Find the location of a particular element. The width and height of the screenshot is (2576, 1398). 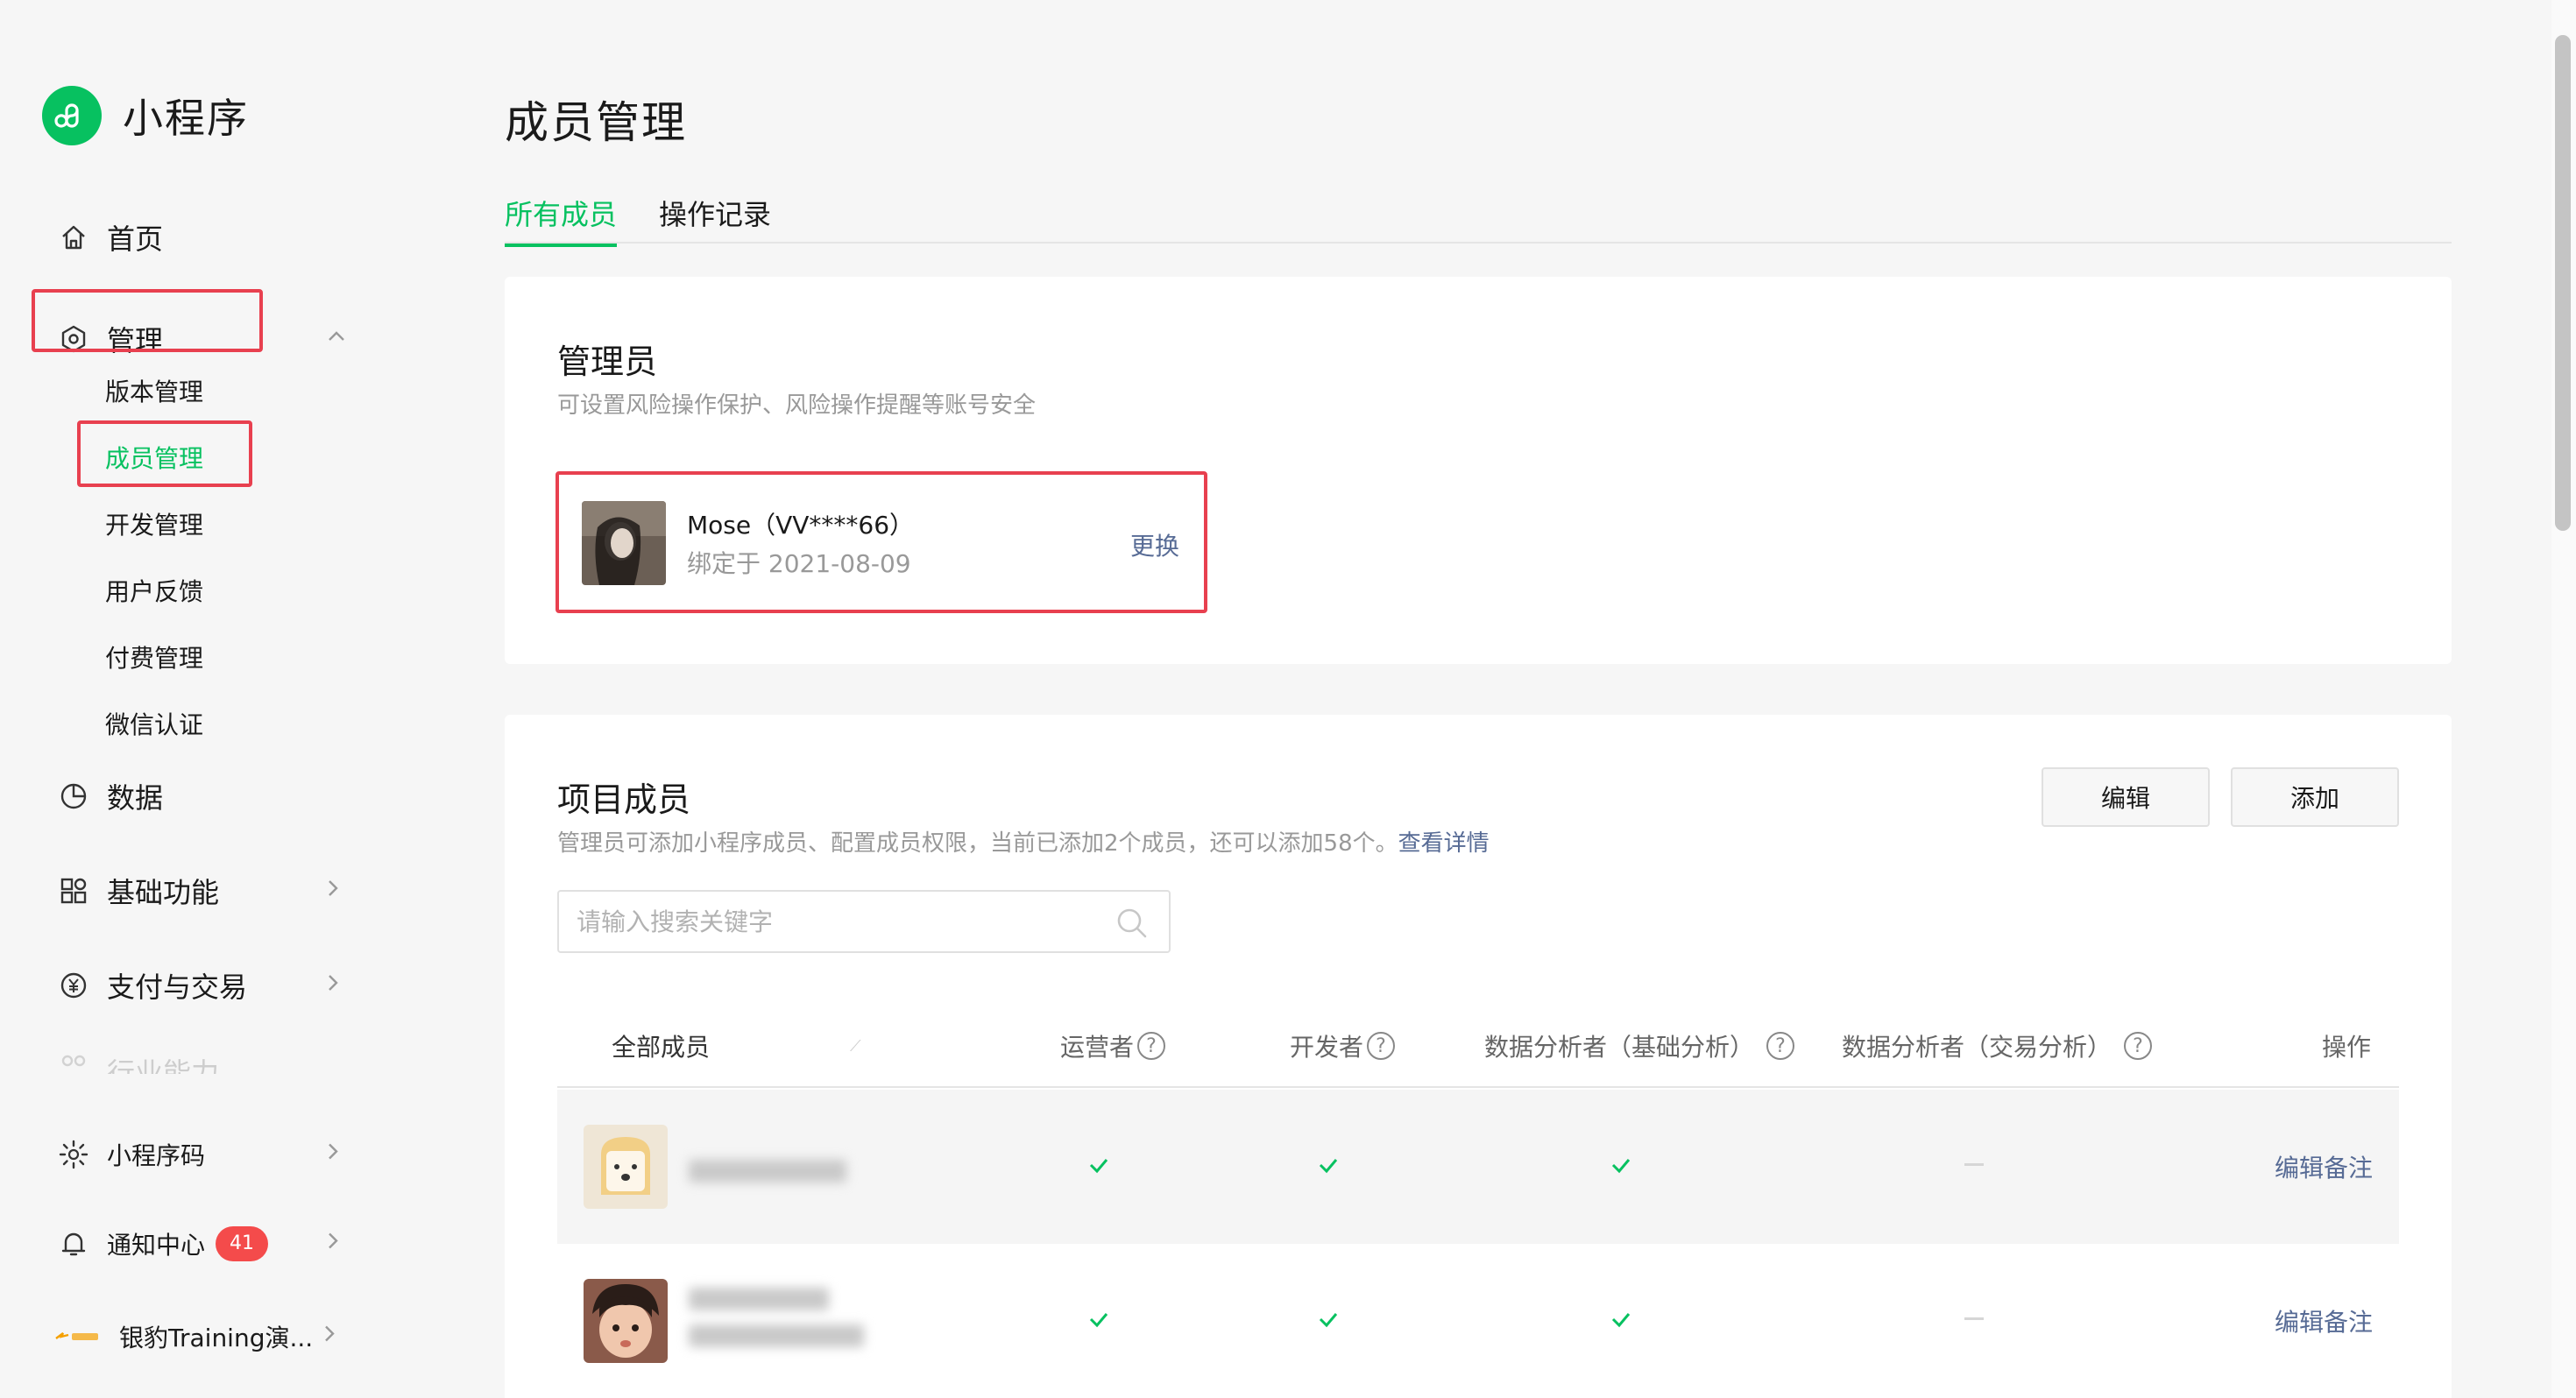

tab-bar: 所有成员 操作记录 is located at coordinates (1478, 217).